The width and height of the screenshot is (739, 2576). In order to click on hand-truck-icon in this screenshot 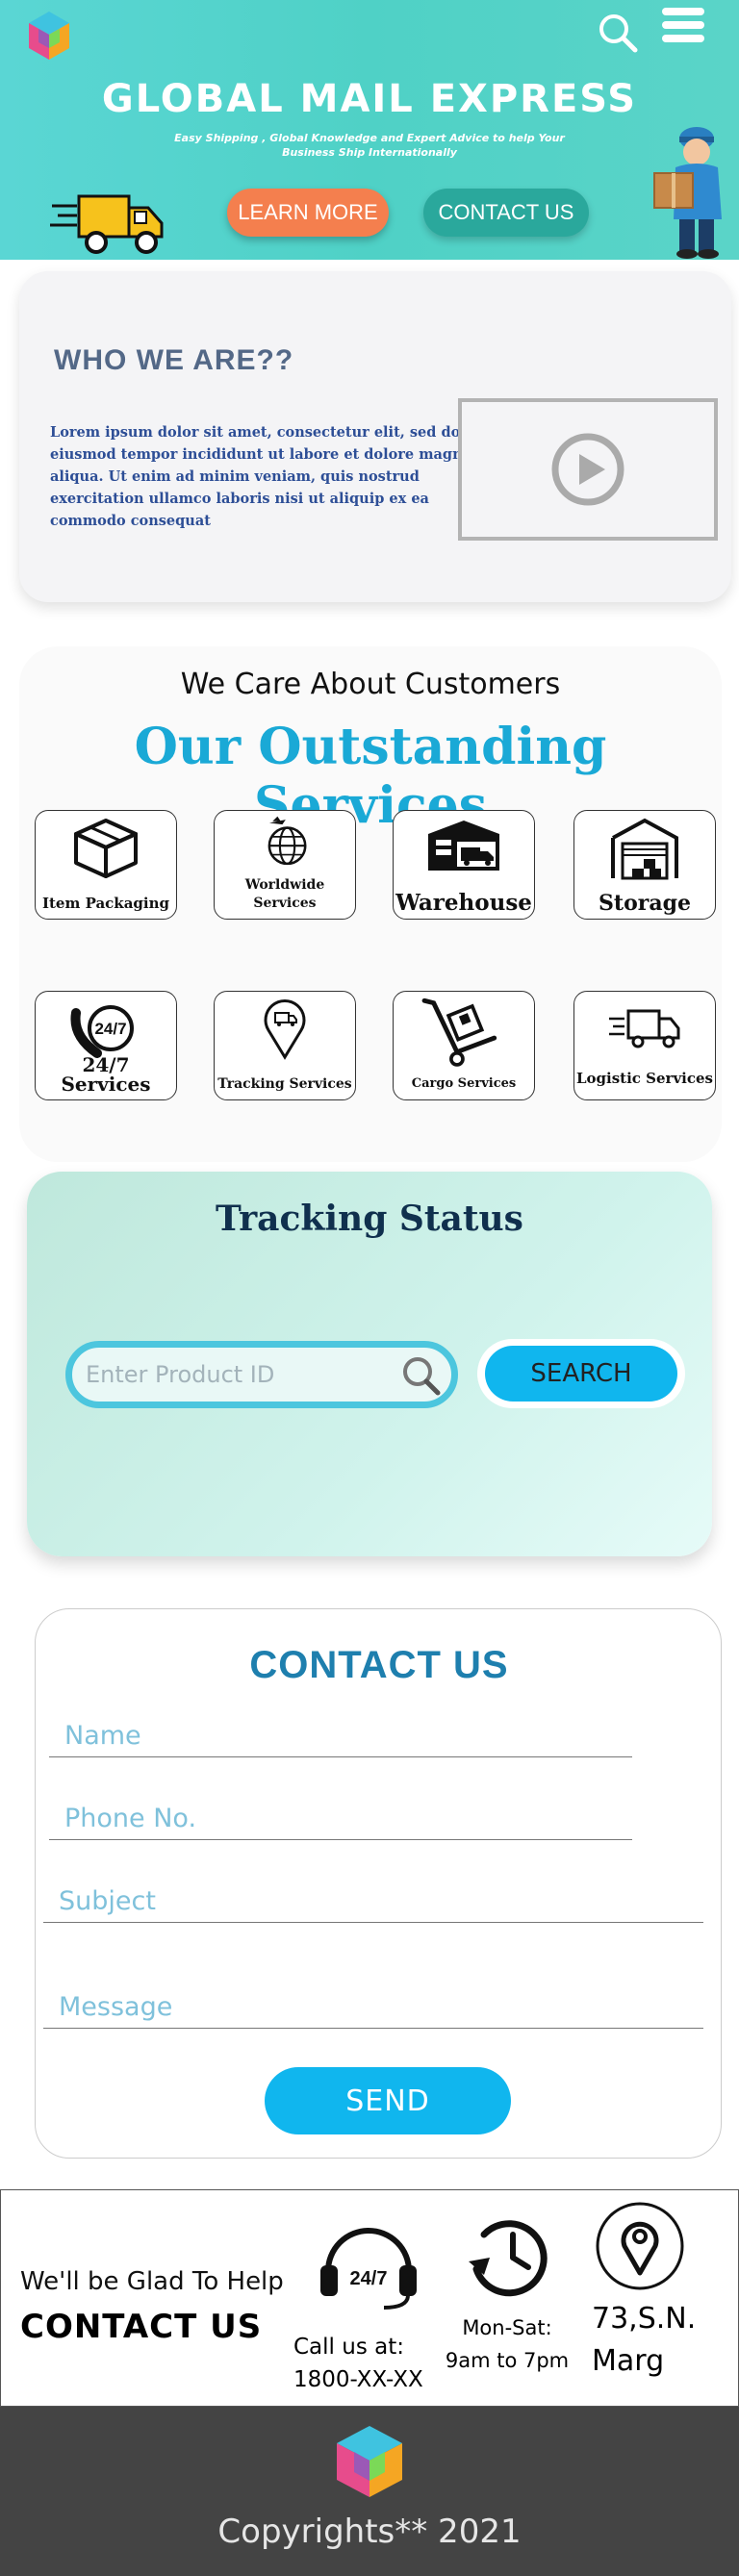, I will do `click(459, 1032)`.